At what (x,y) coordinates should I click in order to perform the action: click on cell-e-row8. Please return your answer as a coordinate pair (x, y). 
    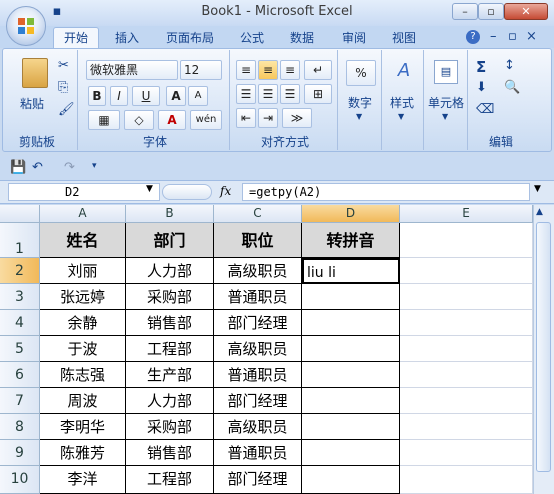
    Looking at the image, I should click on (466, 427).